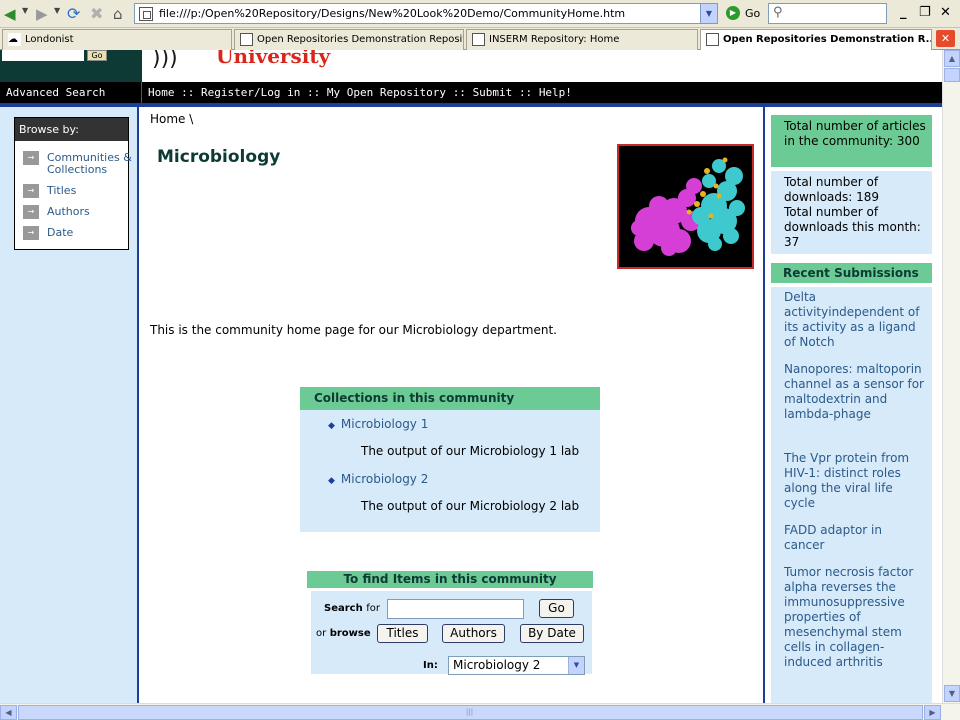  I want to click on home-icon: ⌂, so click(118, 14).